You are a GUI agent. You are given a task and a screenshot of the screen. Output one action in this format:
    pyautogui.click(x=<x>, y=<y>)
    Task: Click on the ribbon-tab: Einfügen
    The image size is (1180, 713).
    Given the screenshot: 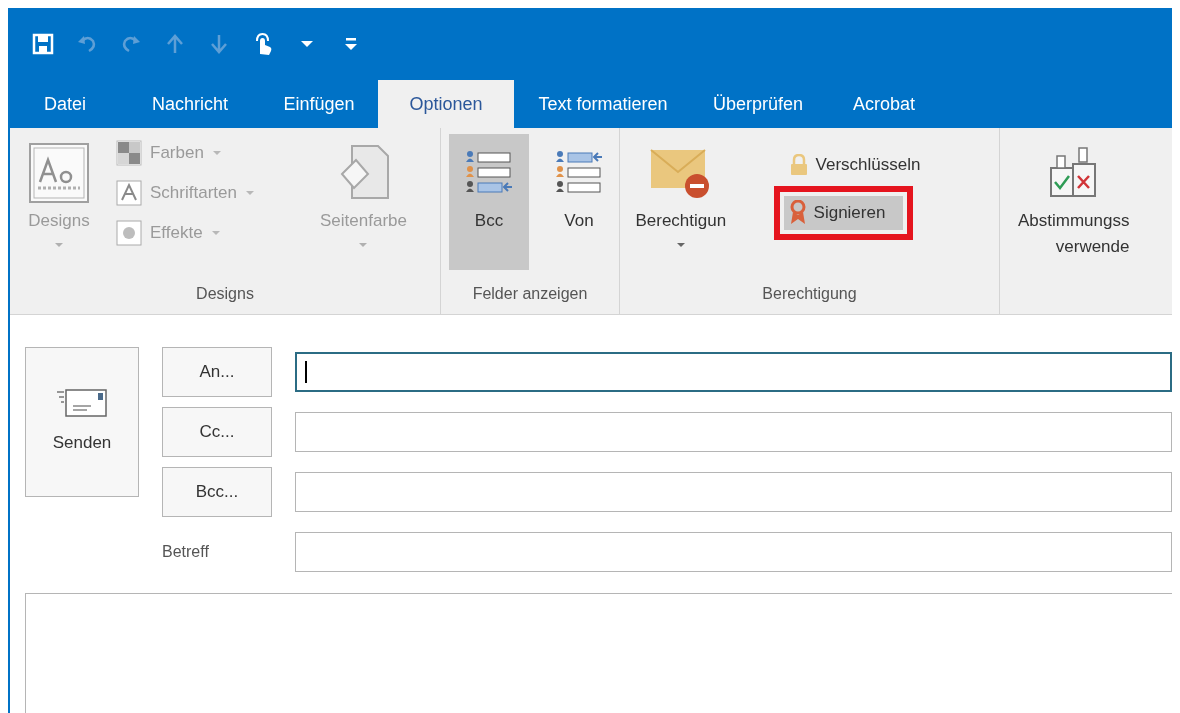 What is the action you would take?
    pyautogui.click(x=319, y=104)
    